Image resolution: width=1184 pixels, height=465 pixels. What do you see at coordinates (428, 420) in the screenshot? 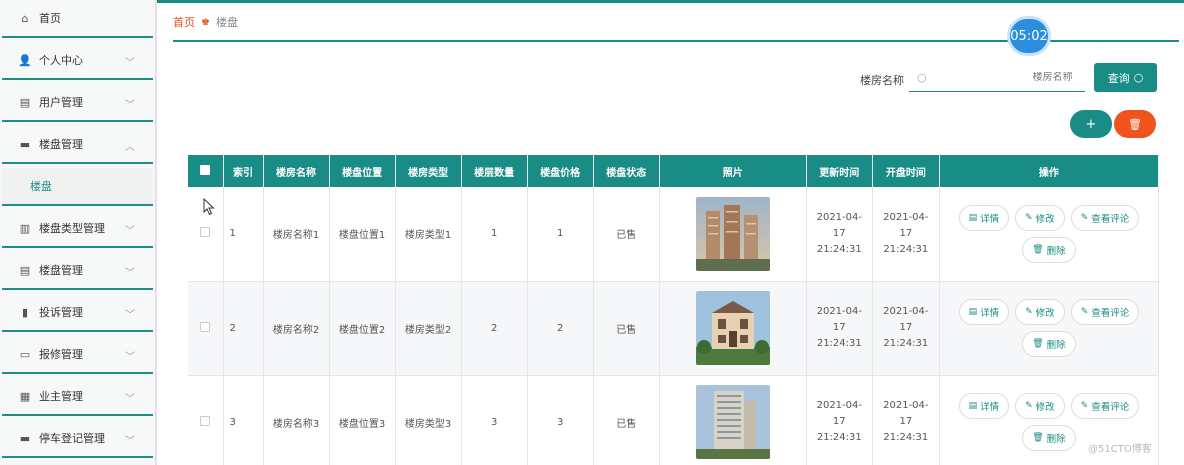
I see `cell-type: 楼房类型3` at bounding box center [428, 420].